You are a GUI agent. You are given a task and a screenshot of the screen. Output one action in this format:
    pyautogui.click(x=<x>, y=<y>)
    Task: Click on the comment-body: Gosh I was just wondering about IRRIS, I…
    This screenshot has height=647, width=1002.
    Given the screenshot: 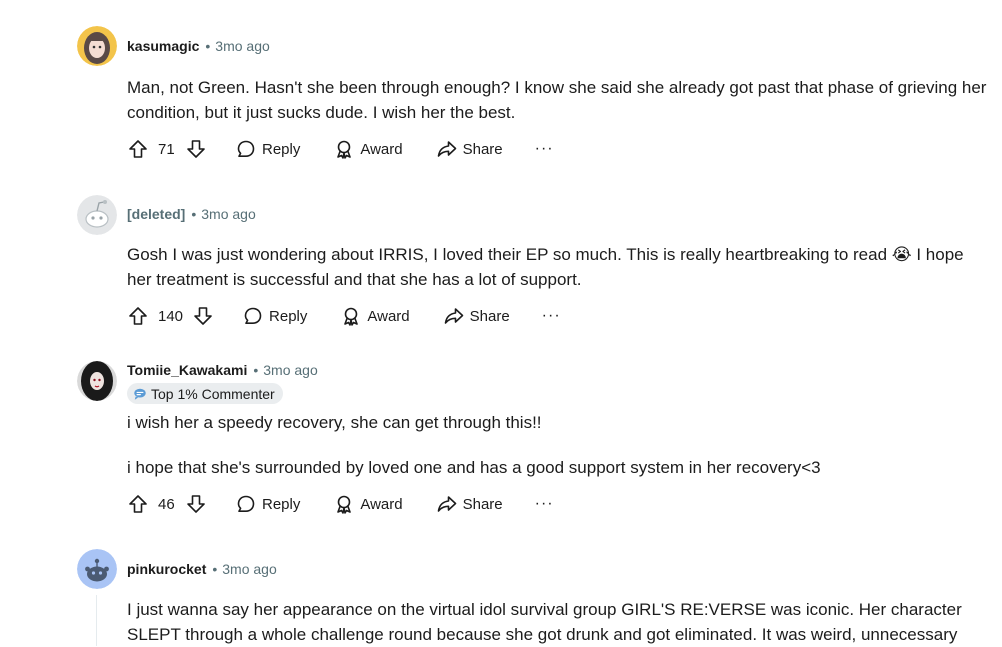 What is the action you would take?
    pyautogui.click(x=557, y=267)
    